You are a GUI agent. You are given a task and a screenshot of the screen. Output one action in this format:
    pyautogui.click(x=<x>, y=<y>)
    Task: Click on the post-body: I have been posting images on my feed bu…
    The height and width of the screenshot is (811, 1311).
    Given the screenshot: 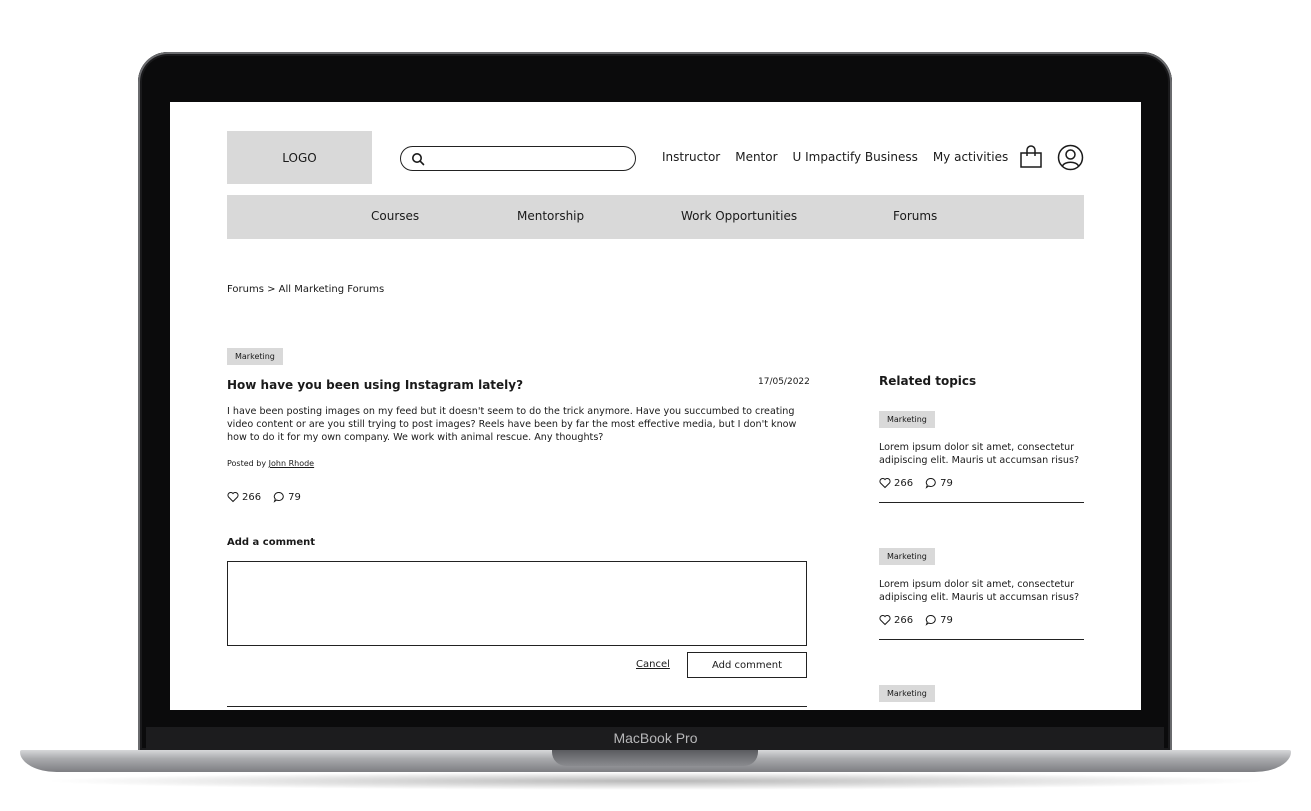 What is the action you would take?
    pyautogui.click(x=512, y=424)
    